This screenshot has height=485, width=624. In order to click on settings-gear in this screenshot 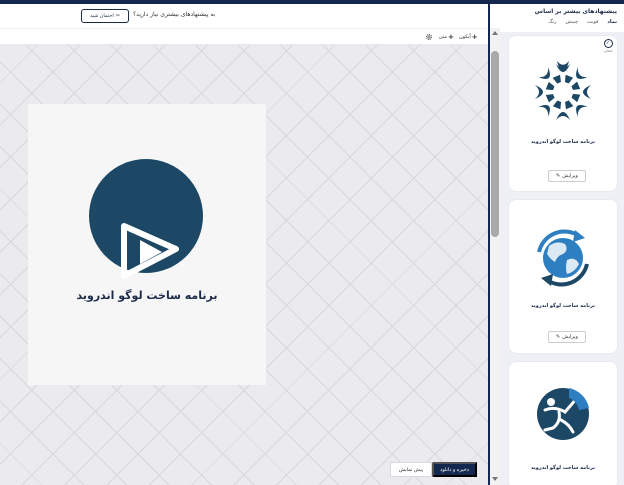, I will do `click(429, 37)`.